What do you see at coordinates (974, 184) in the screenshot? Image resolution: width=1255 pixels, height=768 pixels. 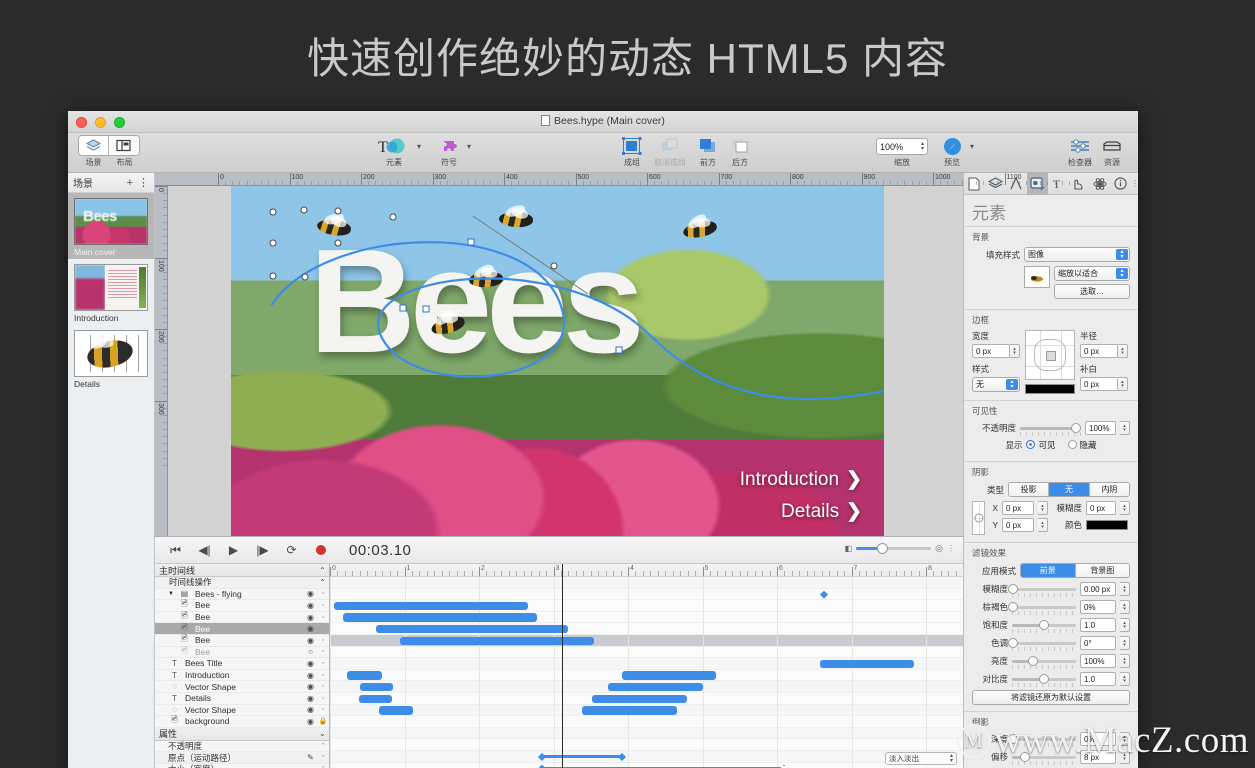 I see `tab-document` at bounding box center [974, 184].